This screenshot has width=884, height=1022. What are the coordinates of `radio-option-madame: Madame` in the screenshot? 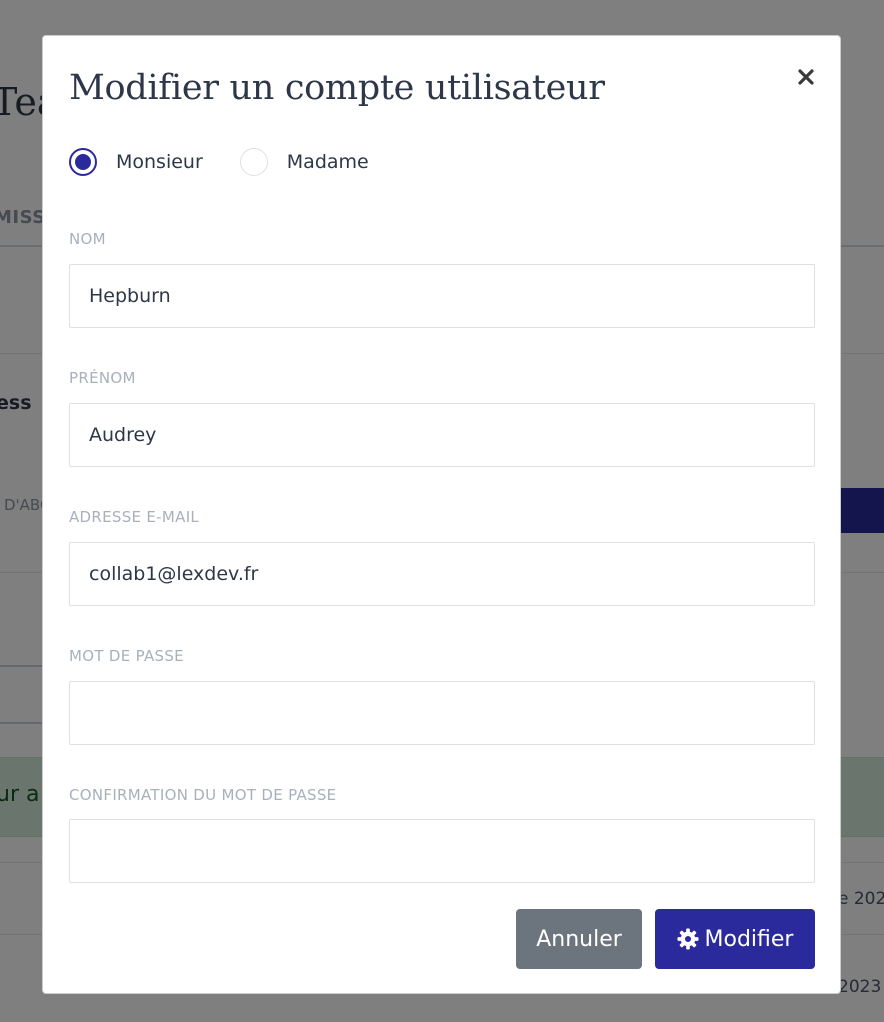 It's located at (304, 162).